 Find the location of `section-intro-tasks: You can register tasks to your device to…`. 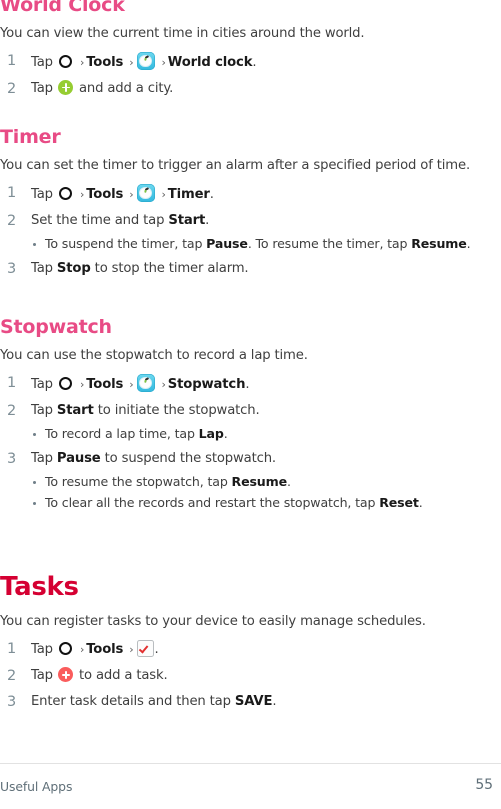

section-intro-tasks: You can register tasks to your device to… is located at coordinates (213, 622).